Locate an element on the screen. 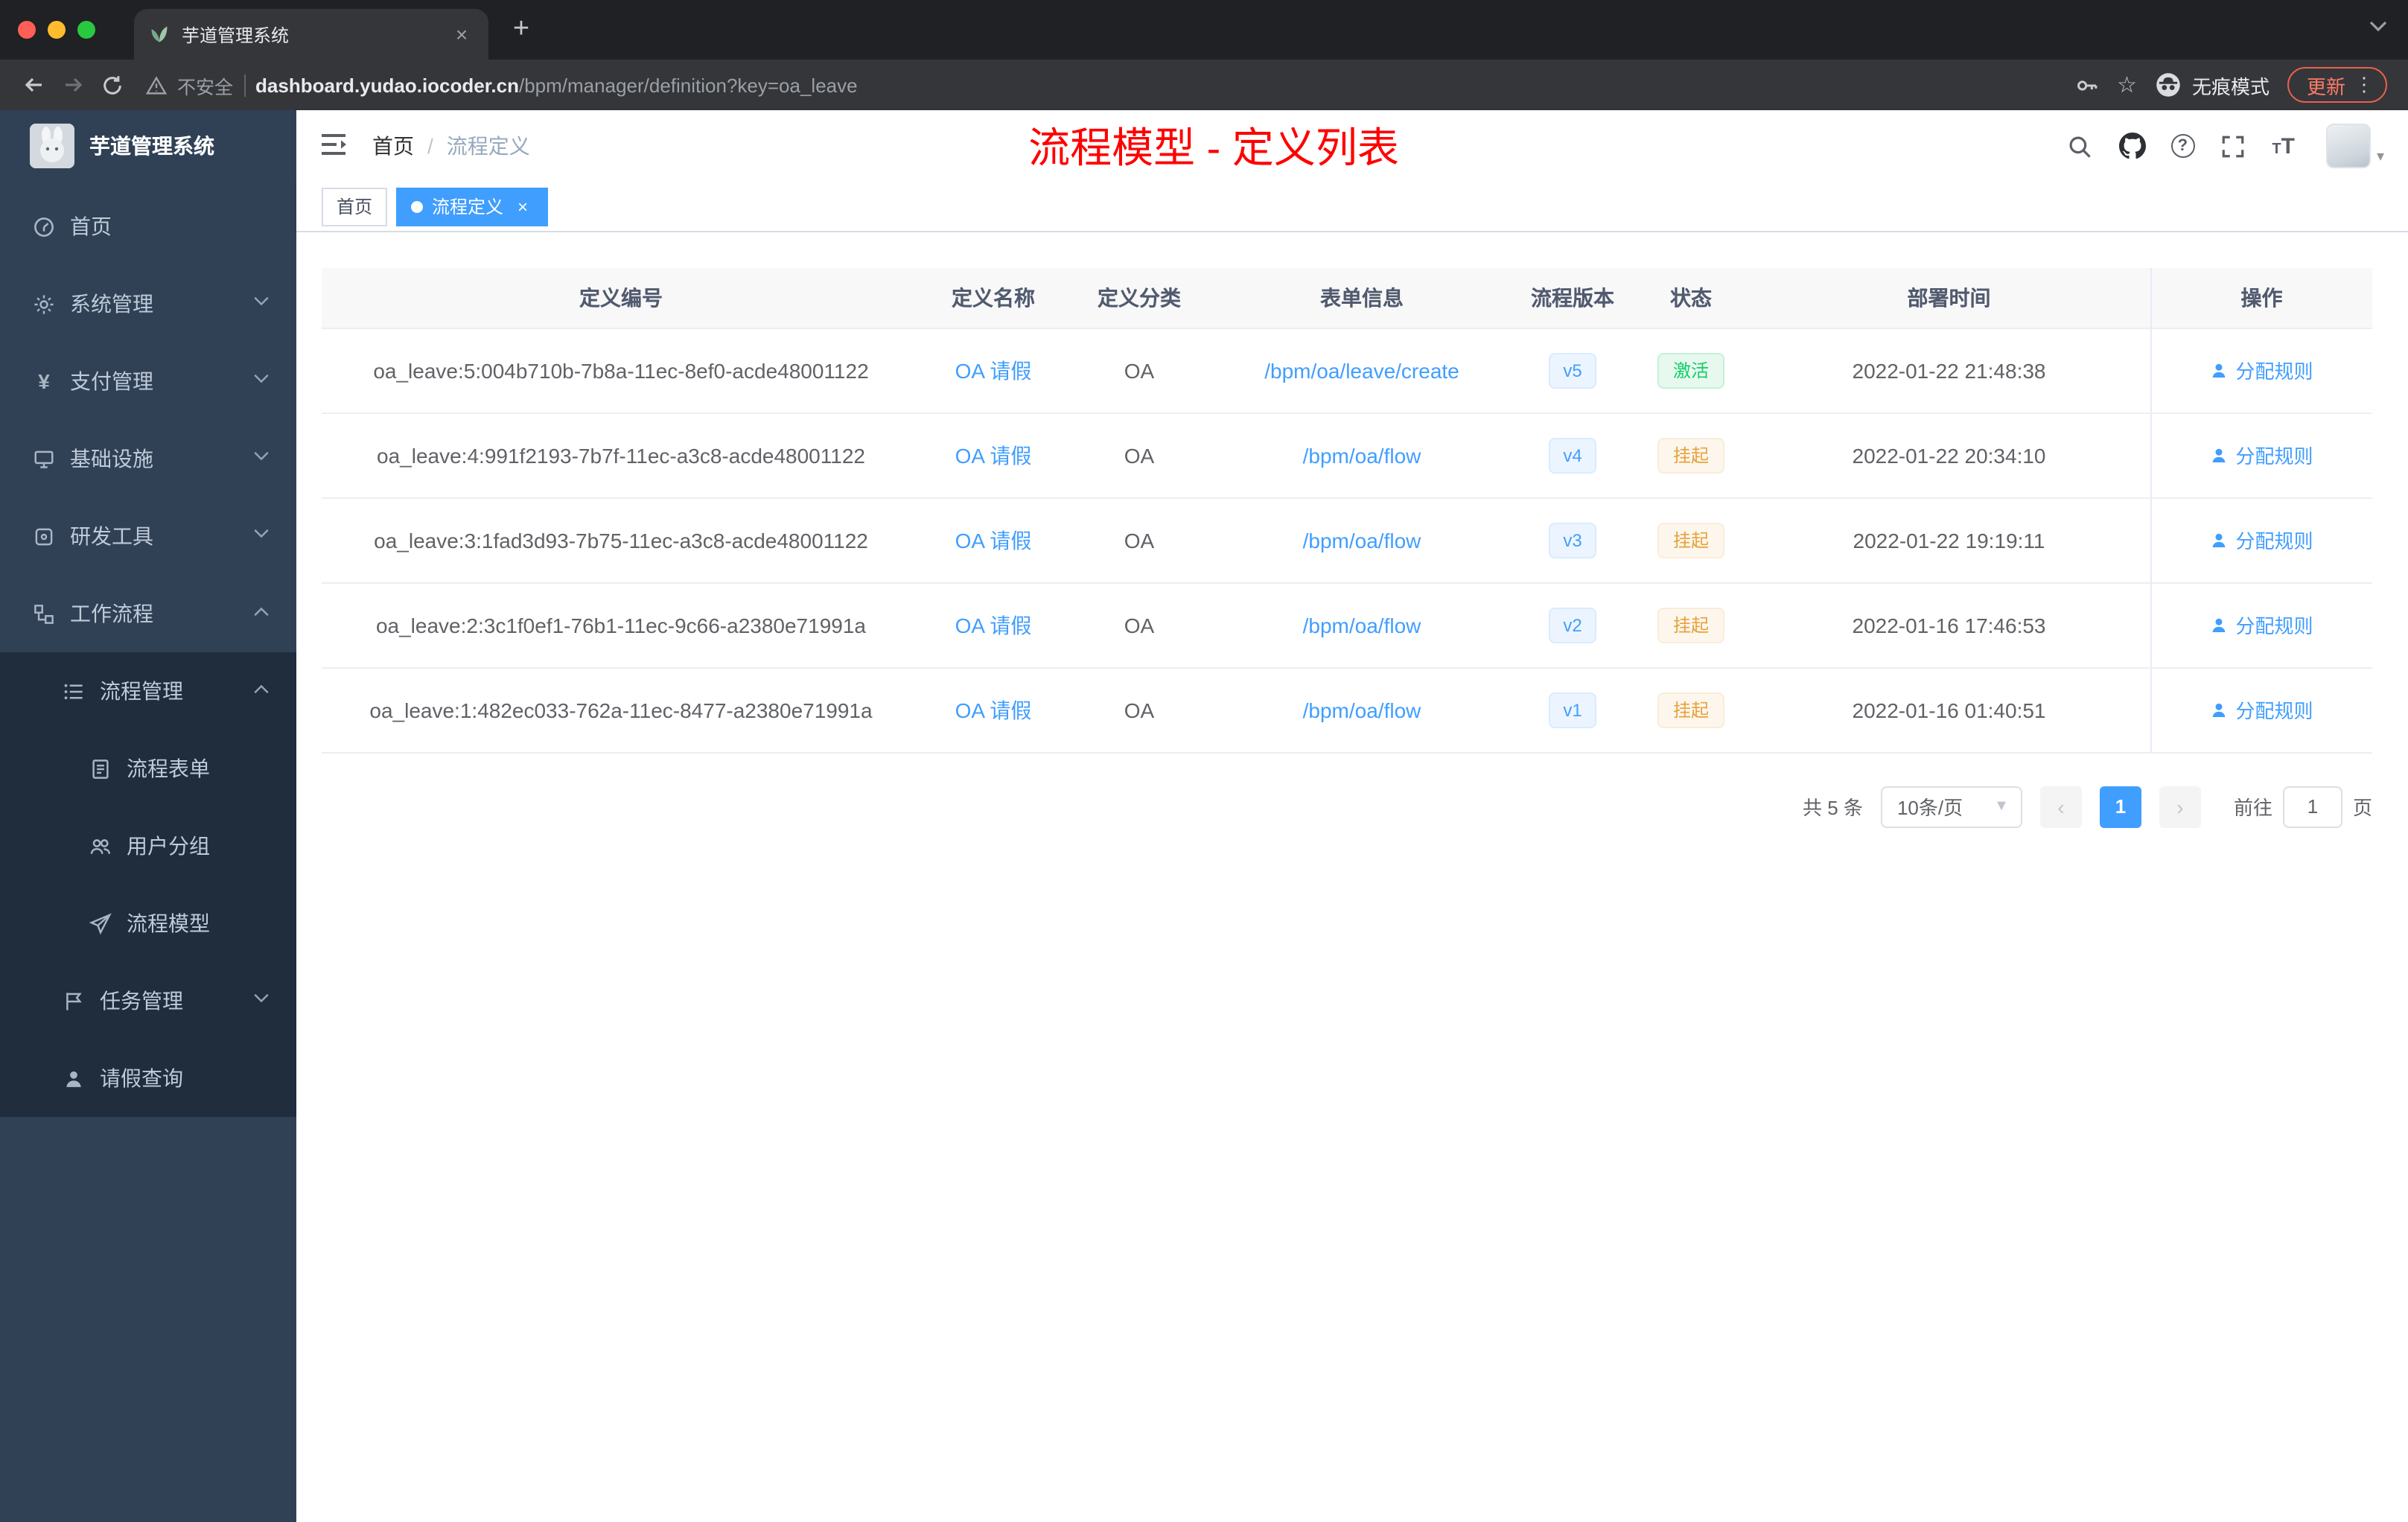  workflow-icon is located at coordinates (44, 613).